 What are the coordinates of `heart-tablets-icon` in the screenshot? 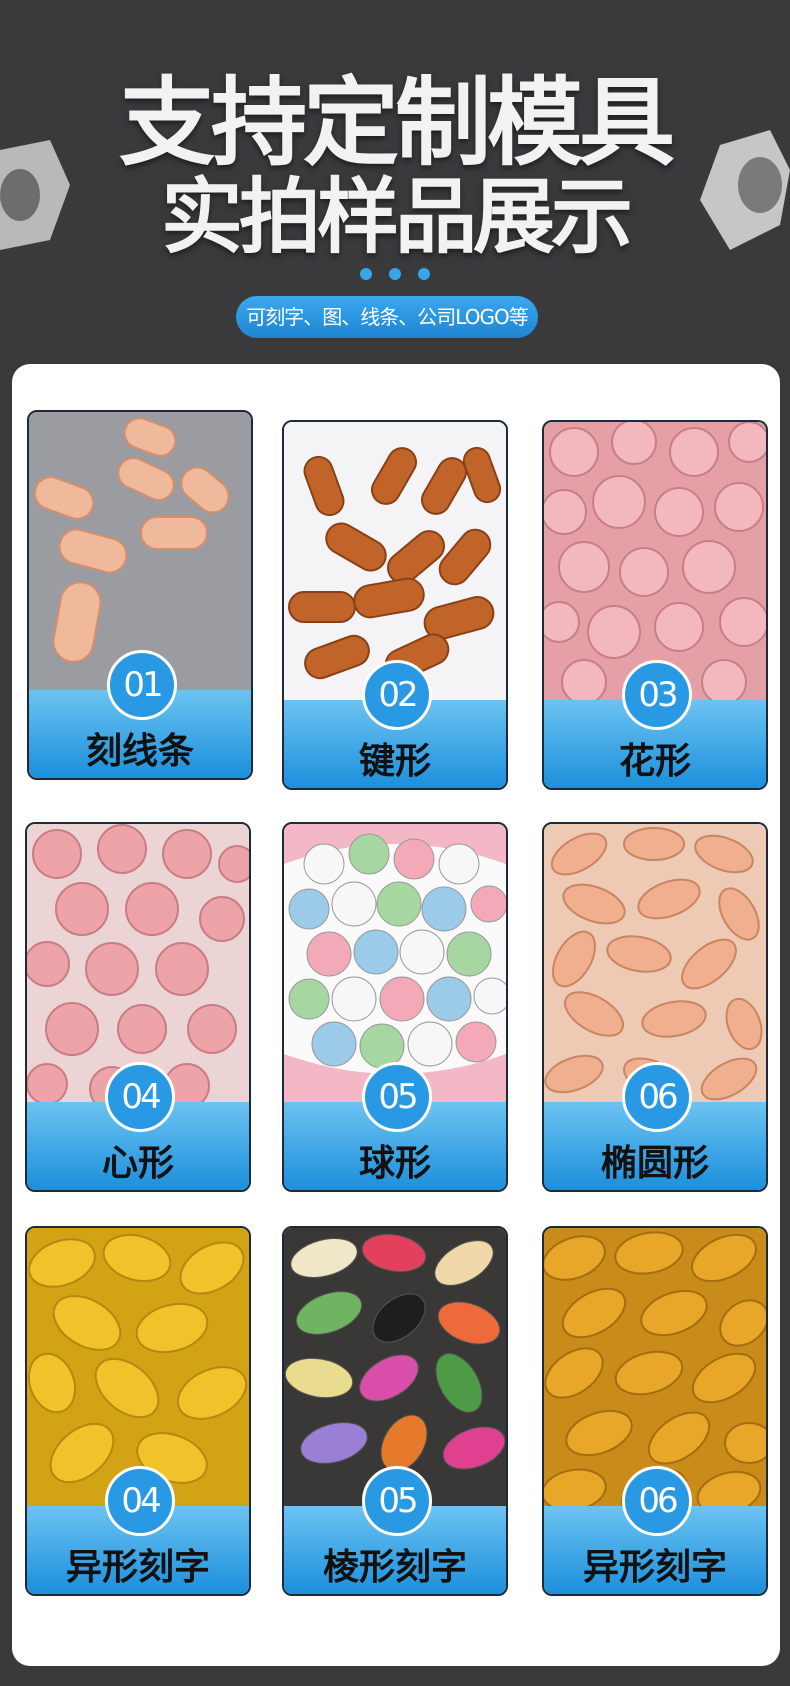 It's located at (138, 963).